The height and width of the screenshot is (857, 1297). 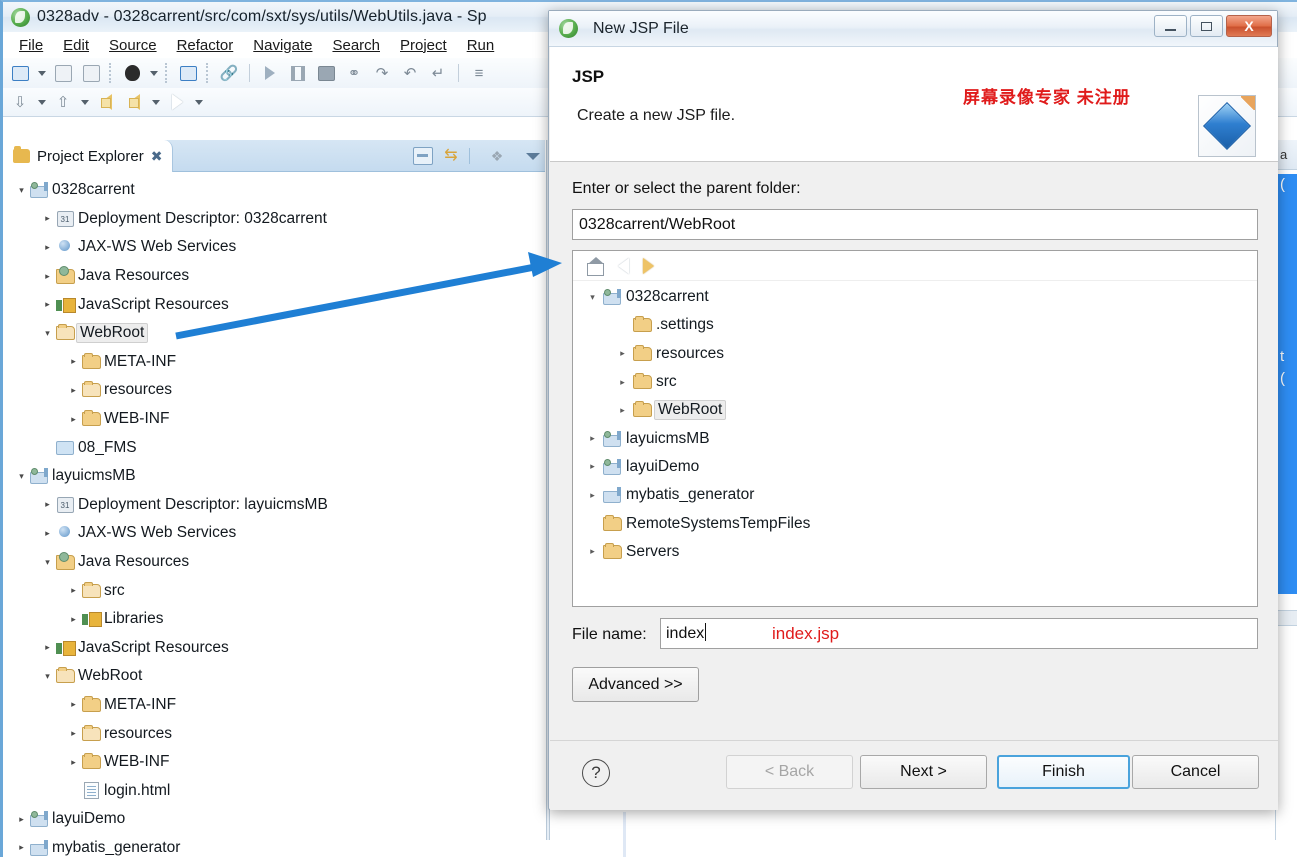 What do you see at coordinates (354, 73) in the screenshot?
I see `graph-icon: ⚭` at bounding box center [354, 73].